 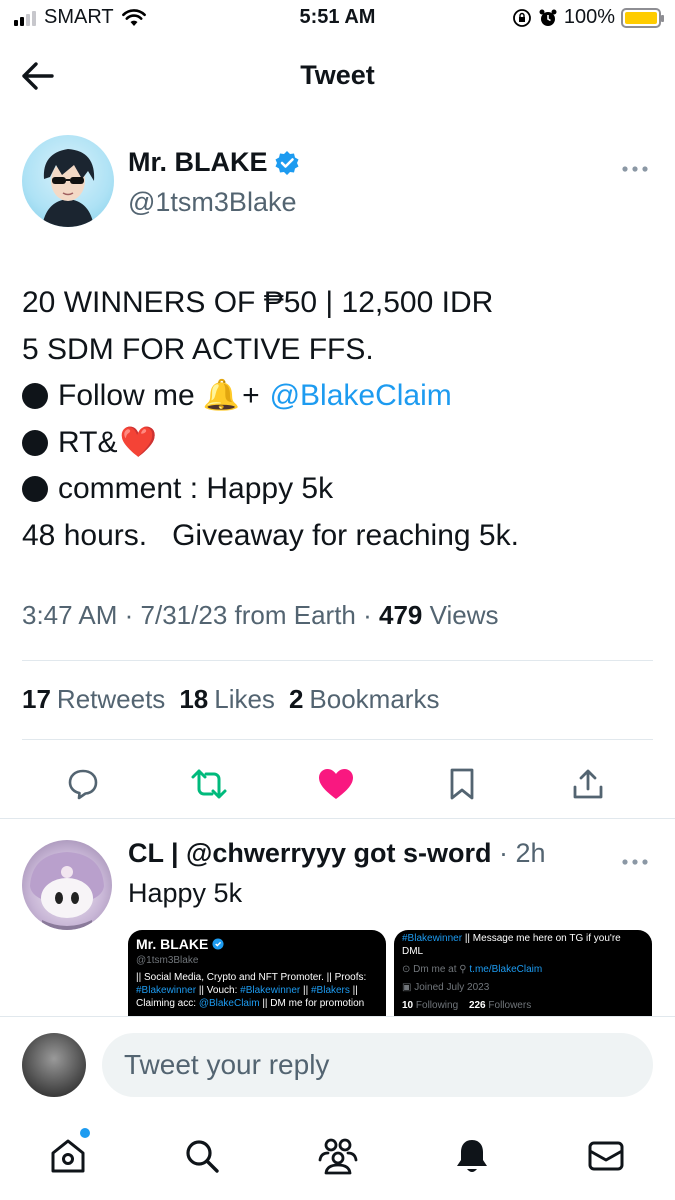 I want to click on tweet-text-segment: 48 hours. Giveaway for reaching 5k., so click(x=270, y=535).